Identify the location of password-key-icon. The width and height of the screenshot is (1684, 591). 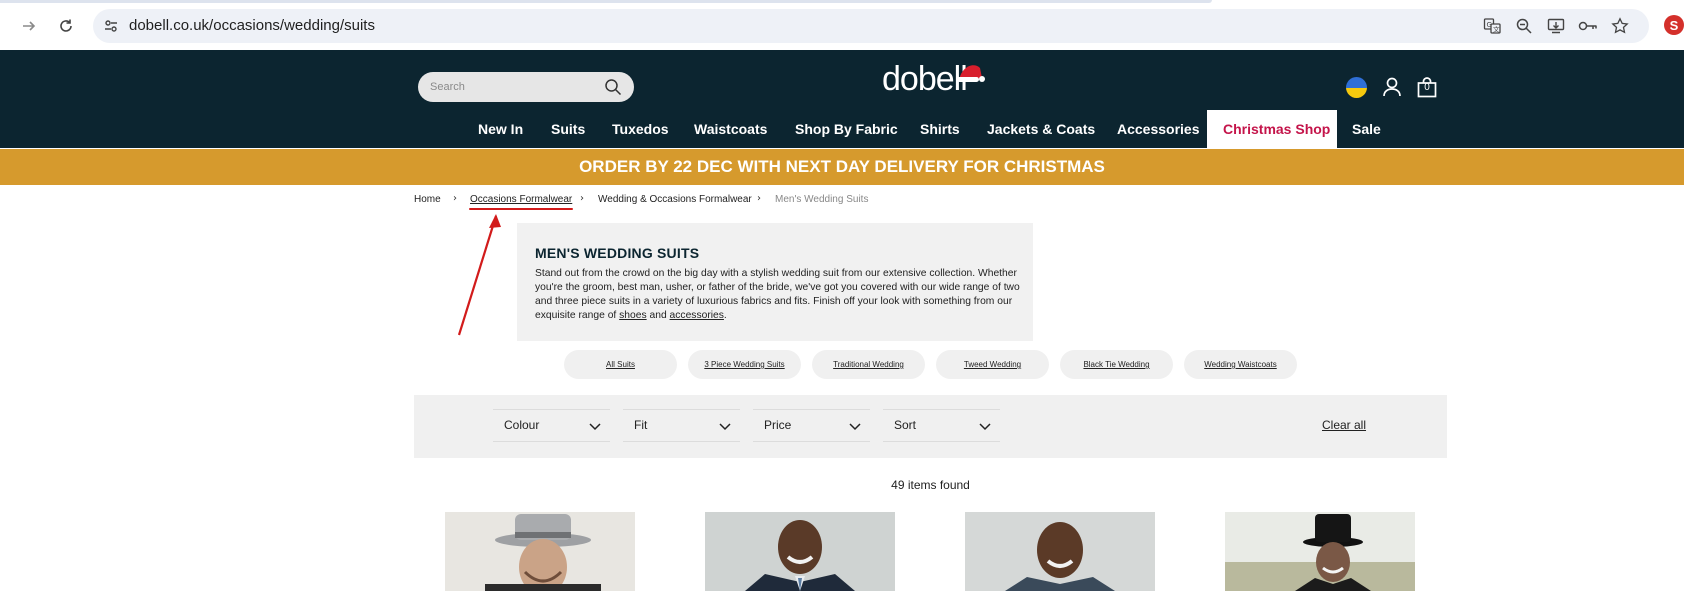
(1588, 26).